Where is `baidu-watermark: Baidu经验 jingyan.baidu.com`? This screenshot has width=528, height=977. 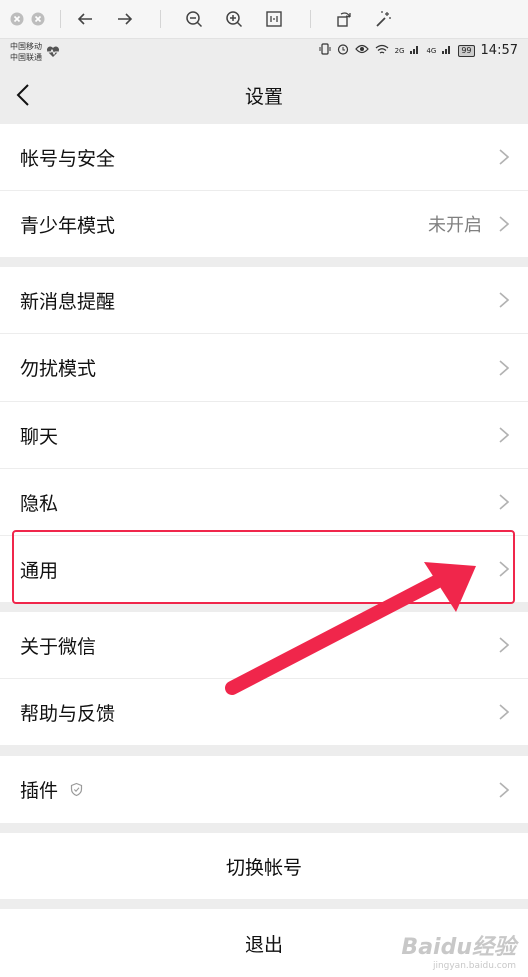
baidu-watermark: Baidu经验 jingyan.baidu.com is located at coordinates (458, 950).